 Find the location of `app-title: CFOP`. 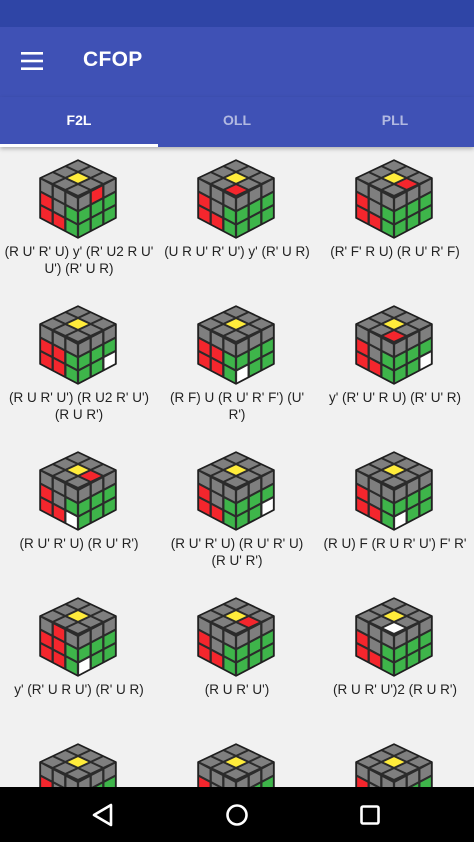

app-title: CFOP is located at coordinates (113, 59).